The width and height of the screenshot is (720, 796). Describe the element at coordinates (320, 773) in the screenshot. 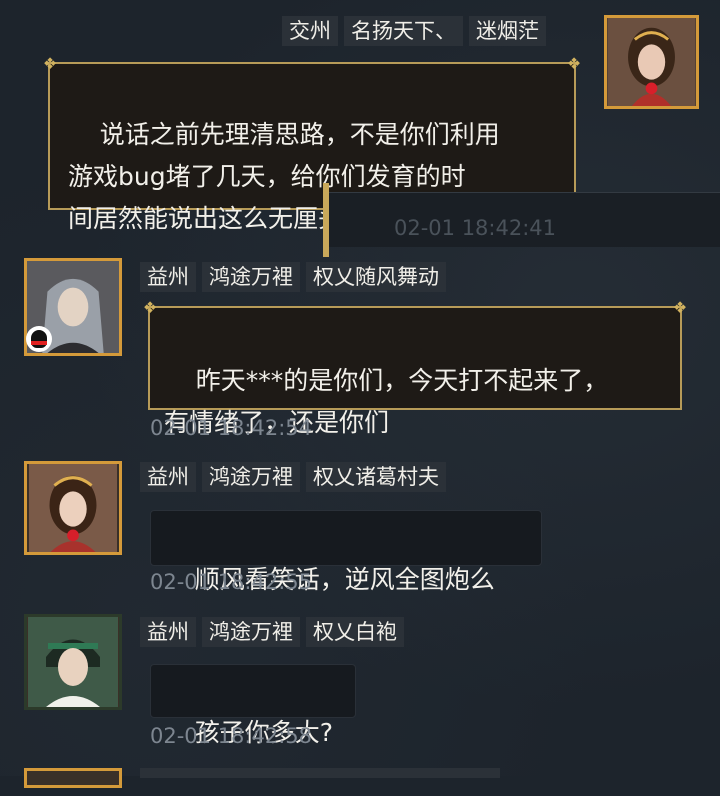

I see `sender-tags` at that location.